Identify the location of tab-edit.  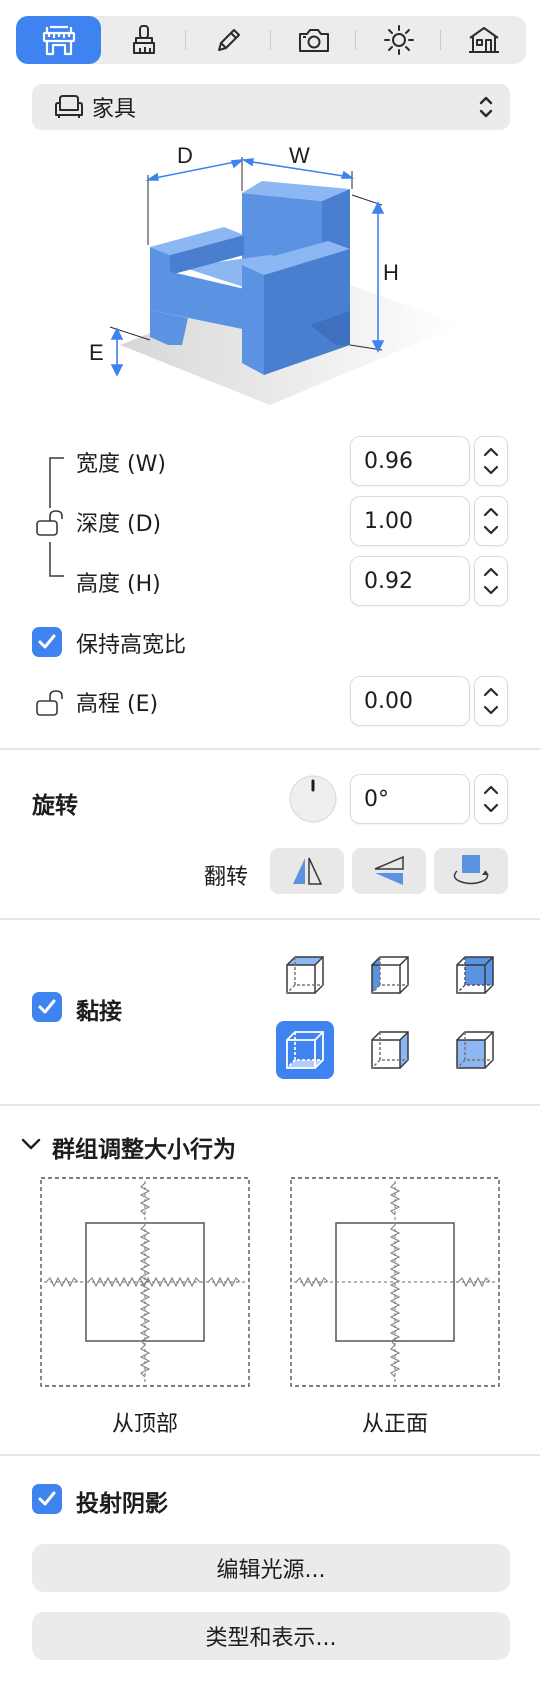
(228, 40).